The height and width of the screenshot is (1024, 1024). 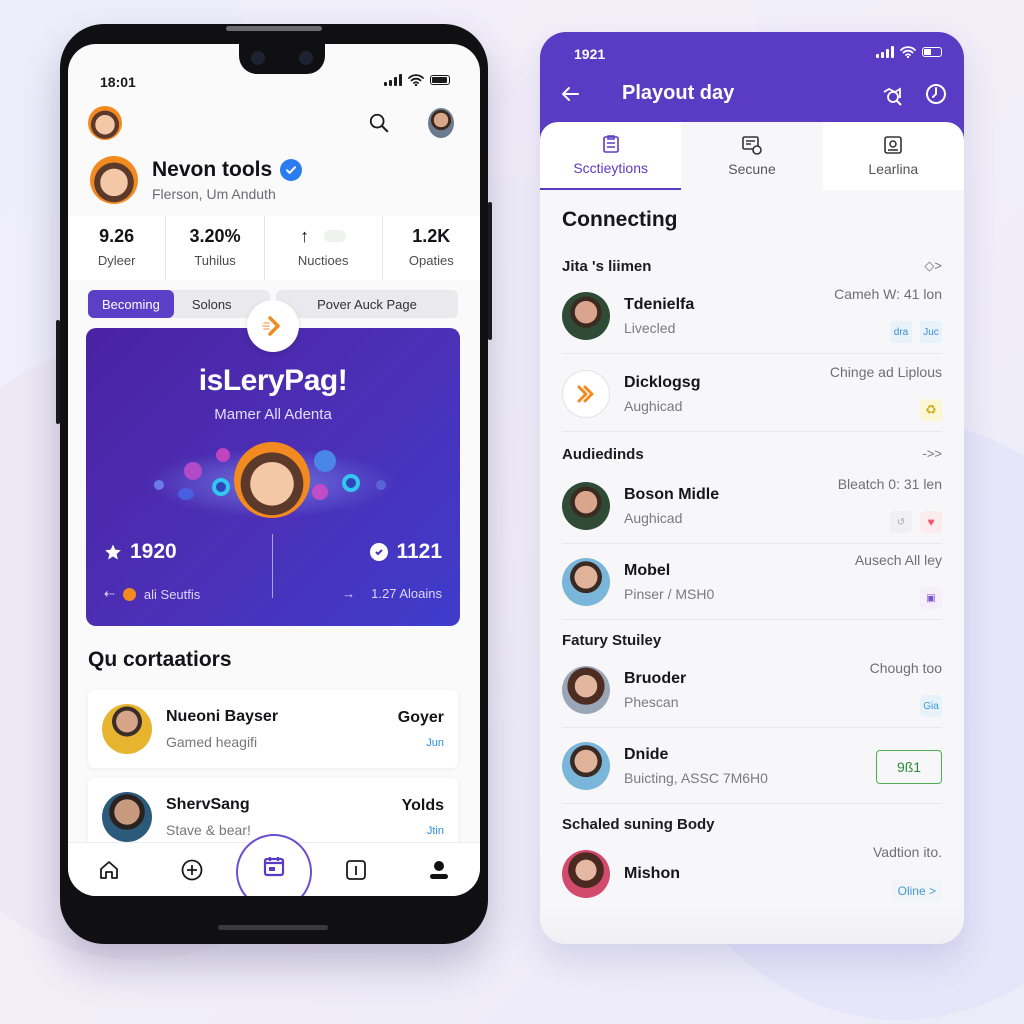 What do you see at coordinates (669, 593) in the screenshot?
I see `row-subtitle: Pinser / MSH0` at bounding box center [669, 593].